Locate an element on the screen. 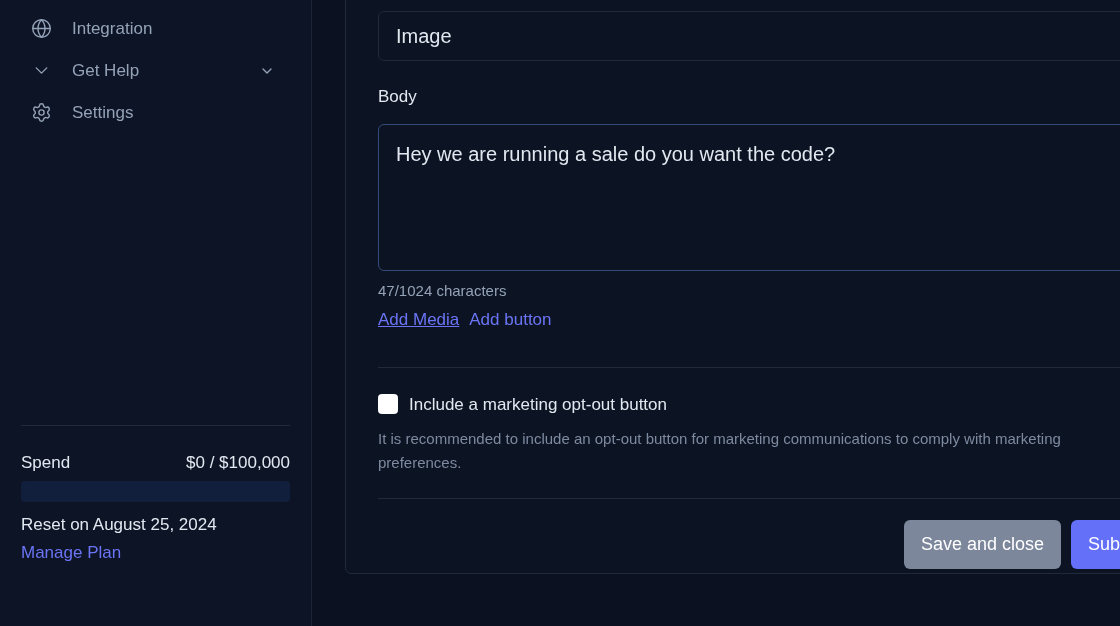 This screenshot has width=1120, height=626. opt-out-label: Include a marketing opt-out button is located at coordinates (538, 404).